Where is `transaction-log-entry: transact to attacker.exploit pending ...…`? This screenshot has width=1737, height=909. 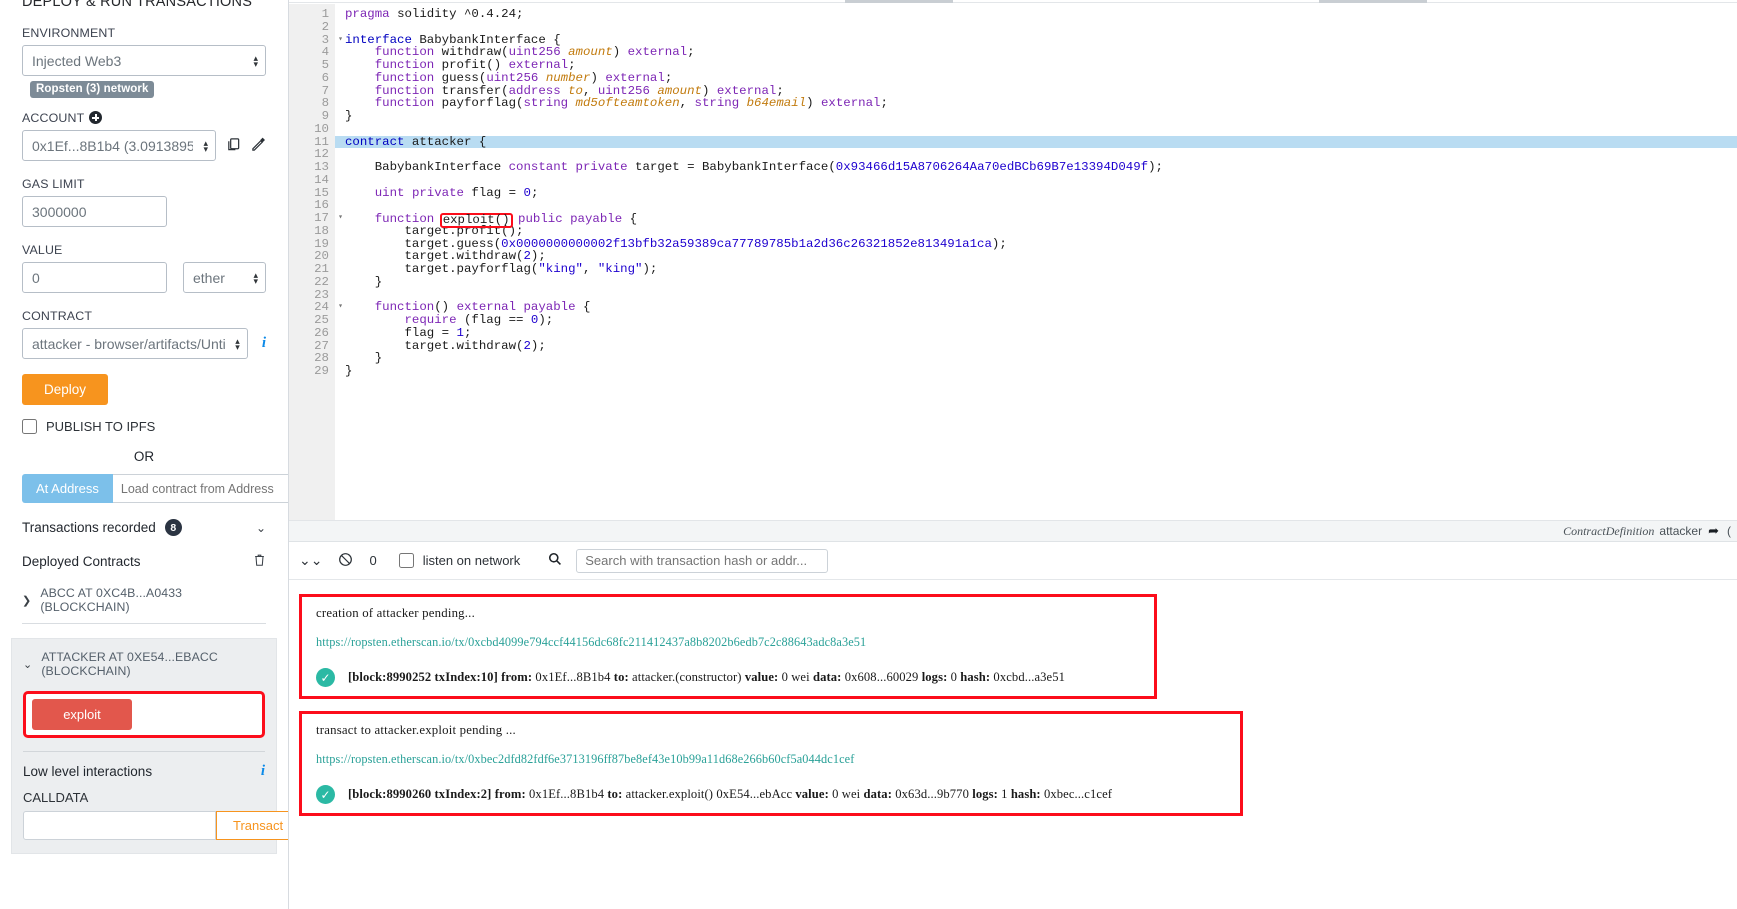
transaction-log-entry: transact to attacker.exploit pending ...… is located at coordinates (771, 763).